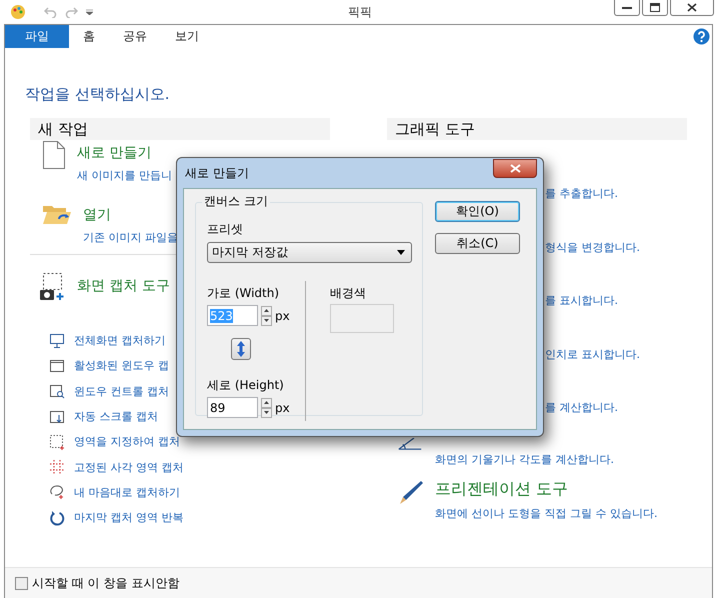 Image resolution: width=720 pixels, height=598 pixels. What do you see at coordinates (582, 407) in the screenshot?
I see `tool-description: 를 계산합니다.` at bounding box center [582, 407].